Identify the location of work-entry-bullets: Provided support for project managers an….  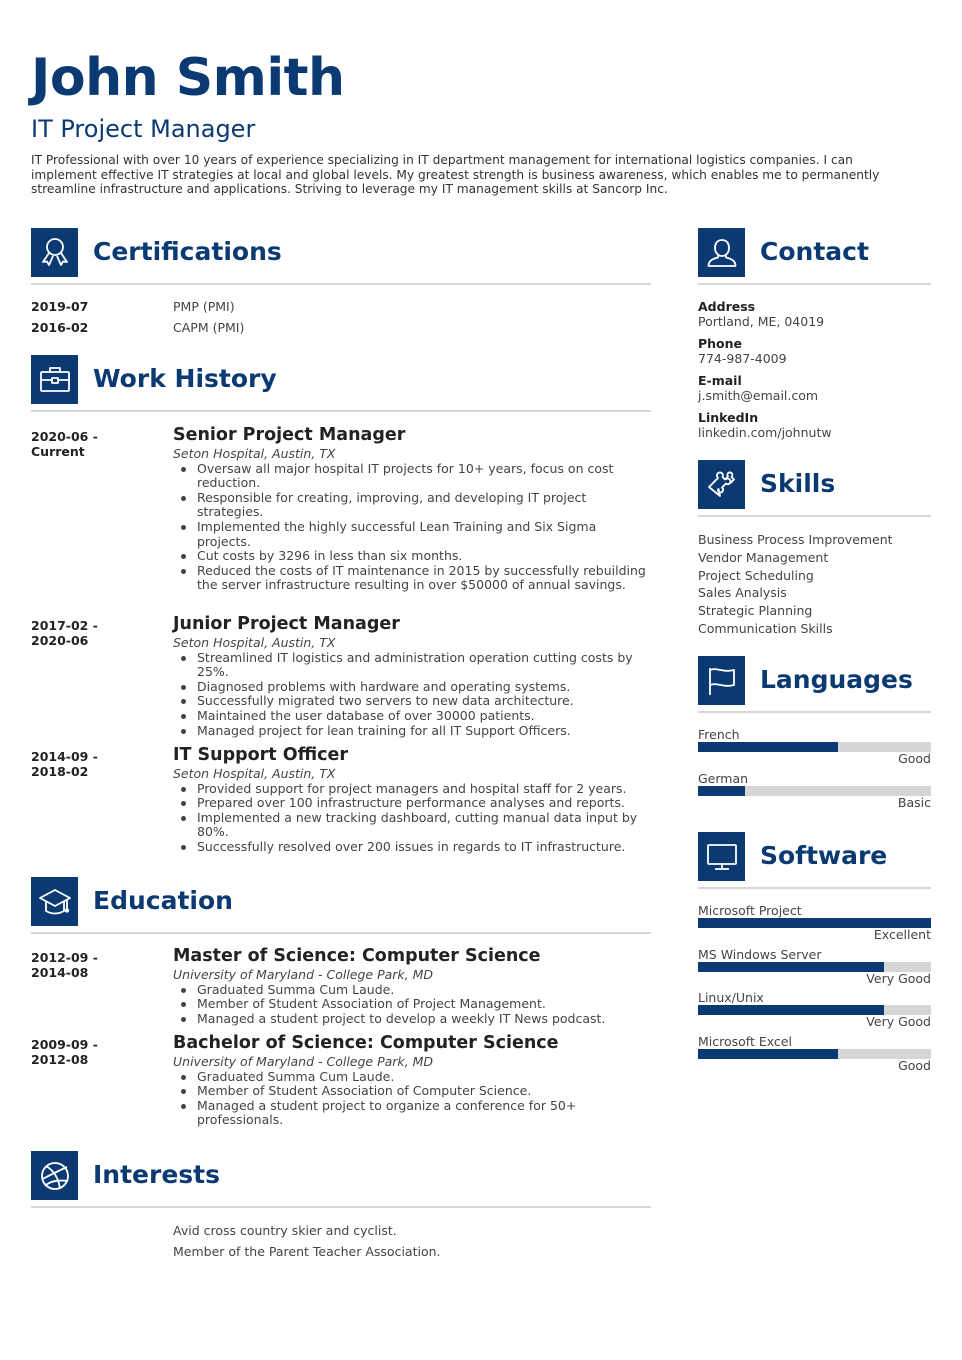
(413, 818).